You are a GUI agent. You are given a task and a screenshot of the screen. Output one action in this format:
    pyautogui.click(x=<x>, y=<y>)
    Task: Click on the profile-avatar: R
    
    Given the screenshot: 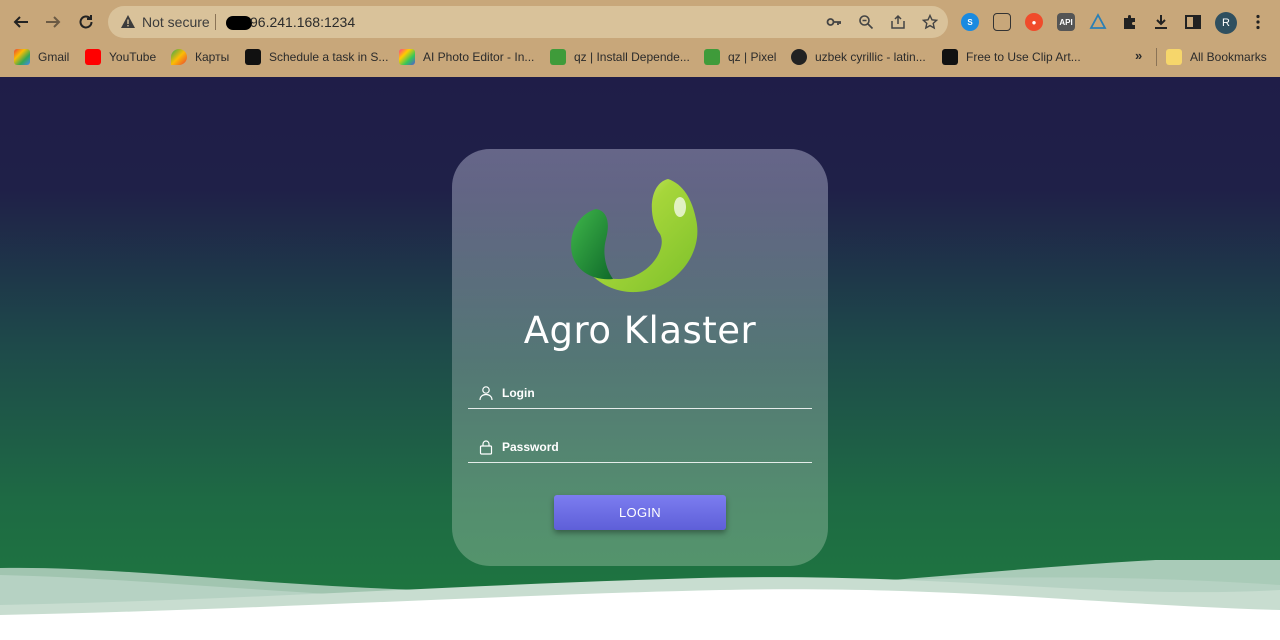 What is the action you would take?
    pyautogui.click(x=1226, y=23)
    